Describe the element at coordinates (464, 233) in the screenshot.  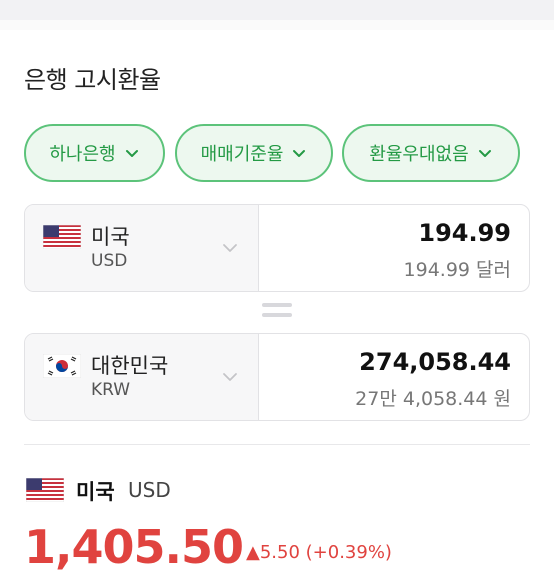
I see `from-amount-input: 194.99` at that location.